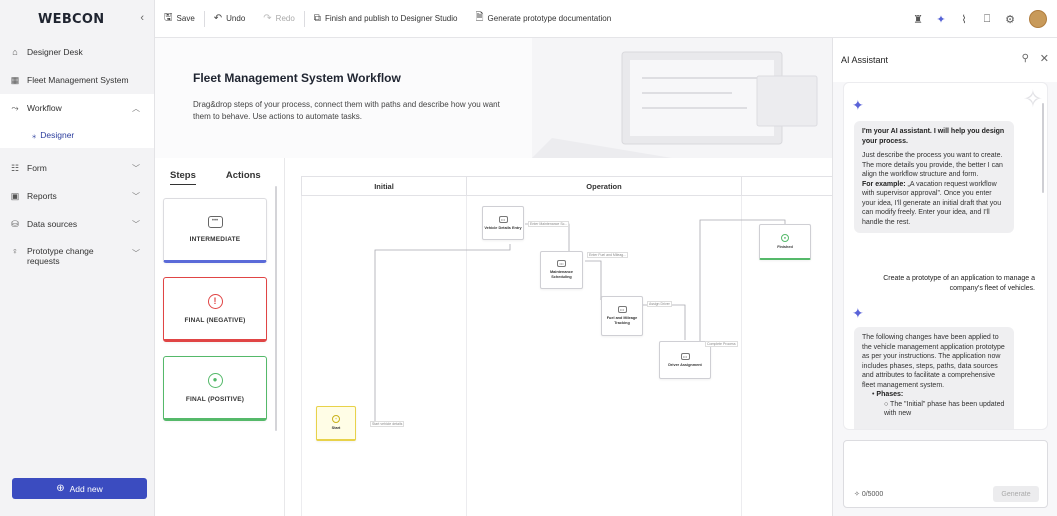 The height and width of the screenshot is (516, 1057). I want to click on counter-text: 0/5000, so click(872, 494).